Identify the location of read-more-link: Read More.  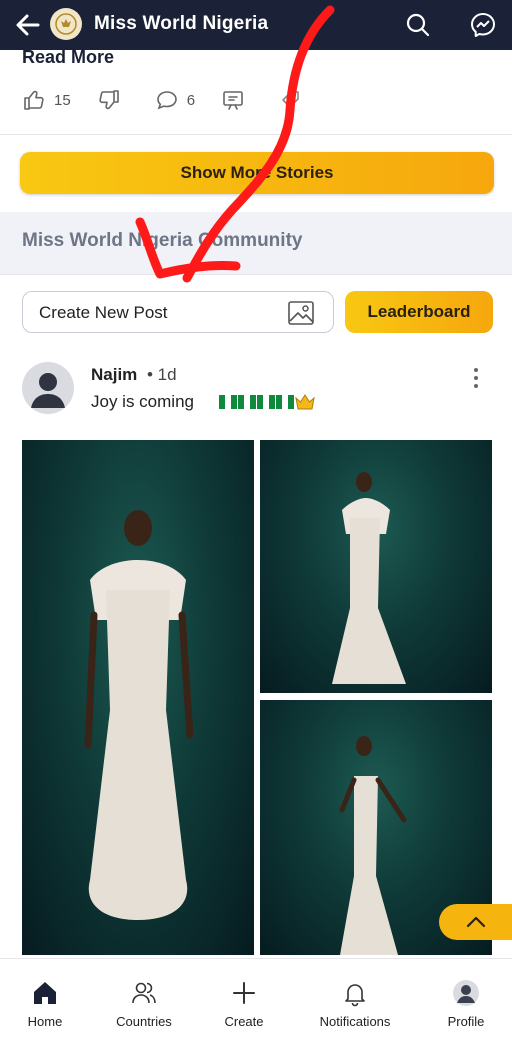
(68, 57).